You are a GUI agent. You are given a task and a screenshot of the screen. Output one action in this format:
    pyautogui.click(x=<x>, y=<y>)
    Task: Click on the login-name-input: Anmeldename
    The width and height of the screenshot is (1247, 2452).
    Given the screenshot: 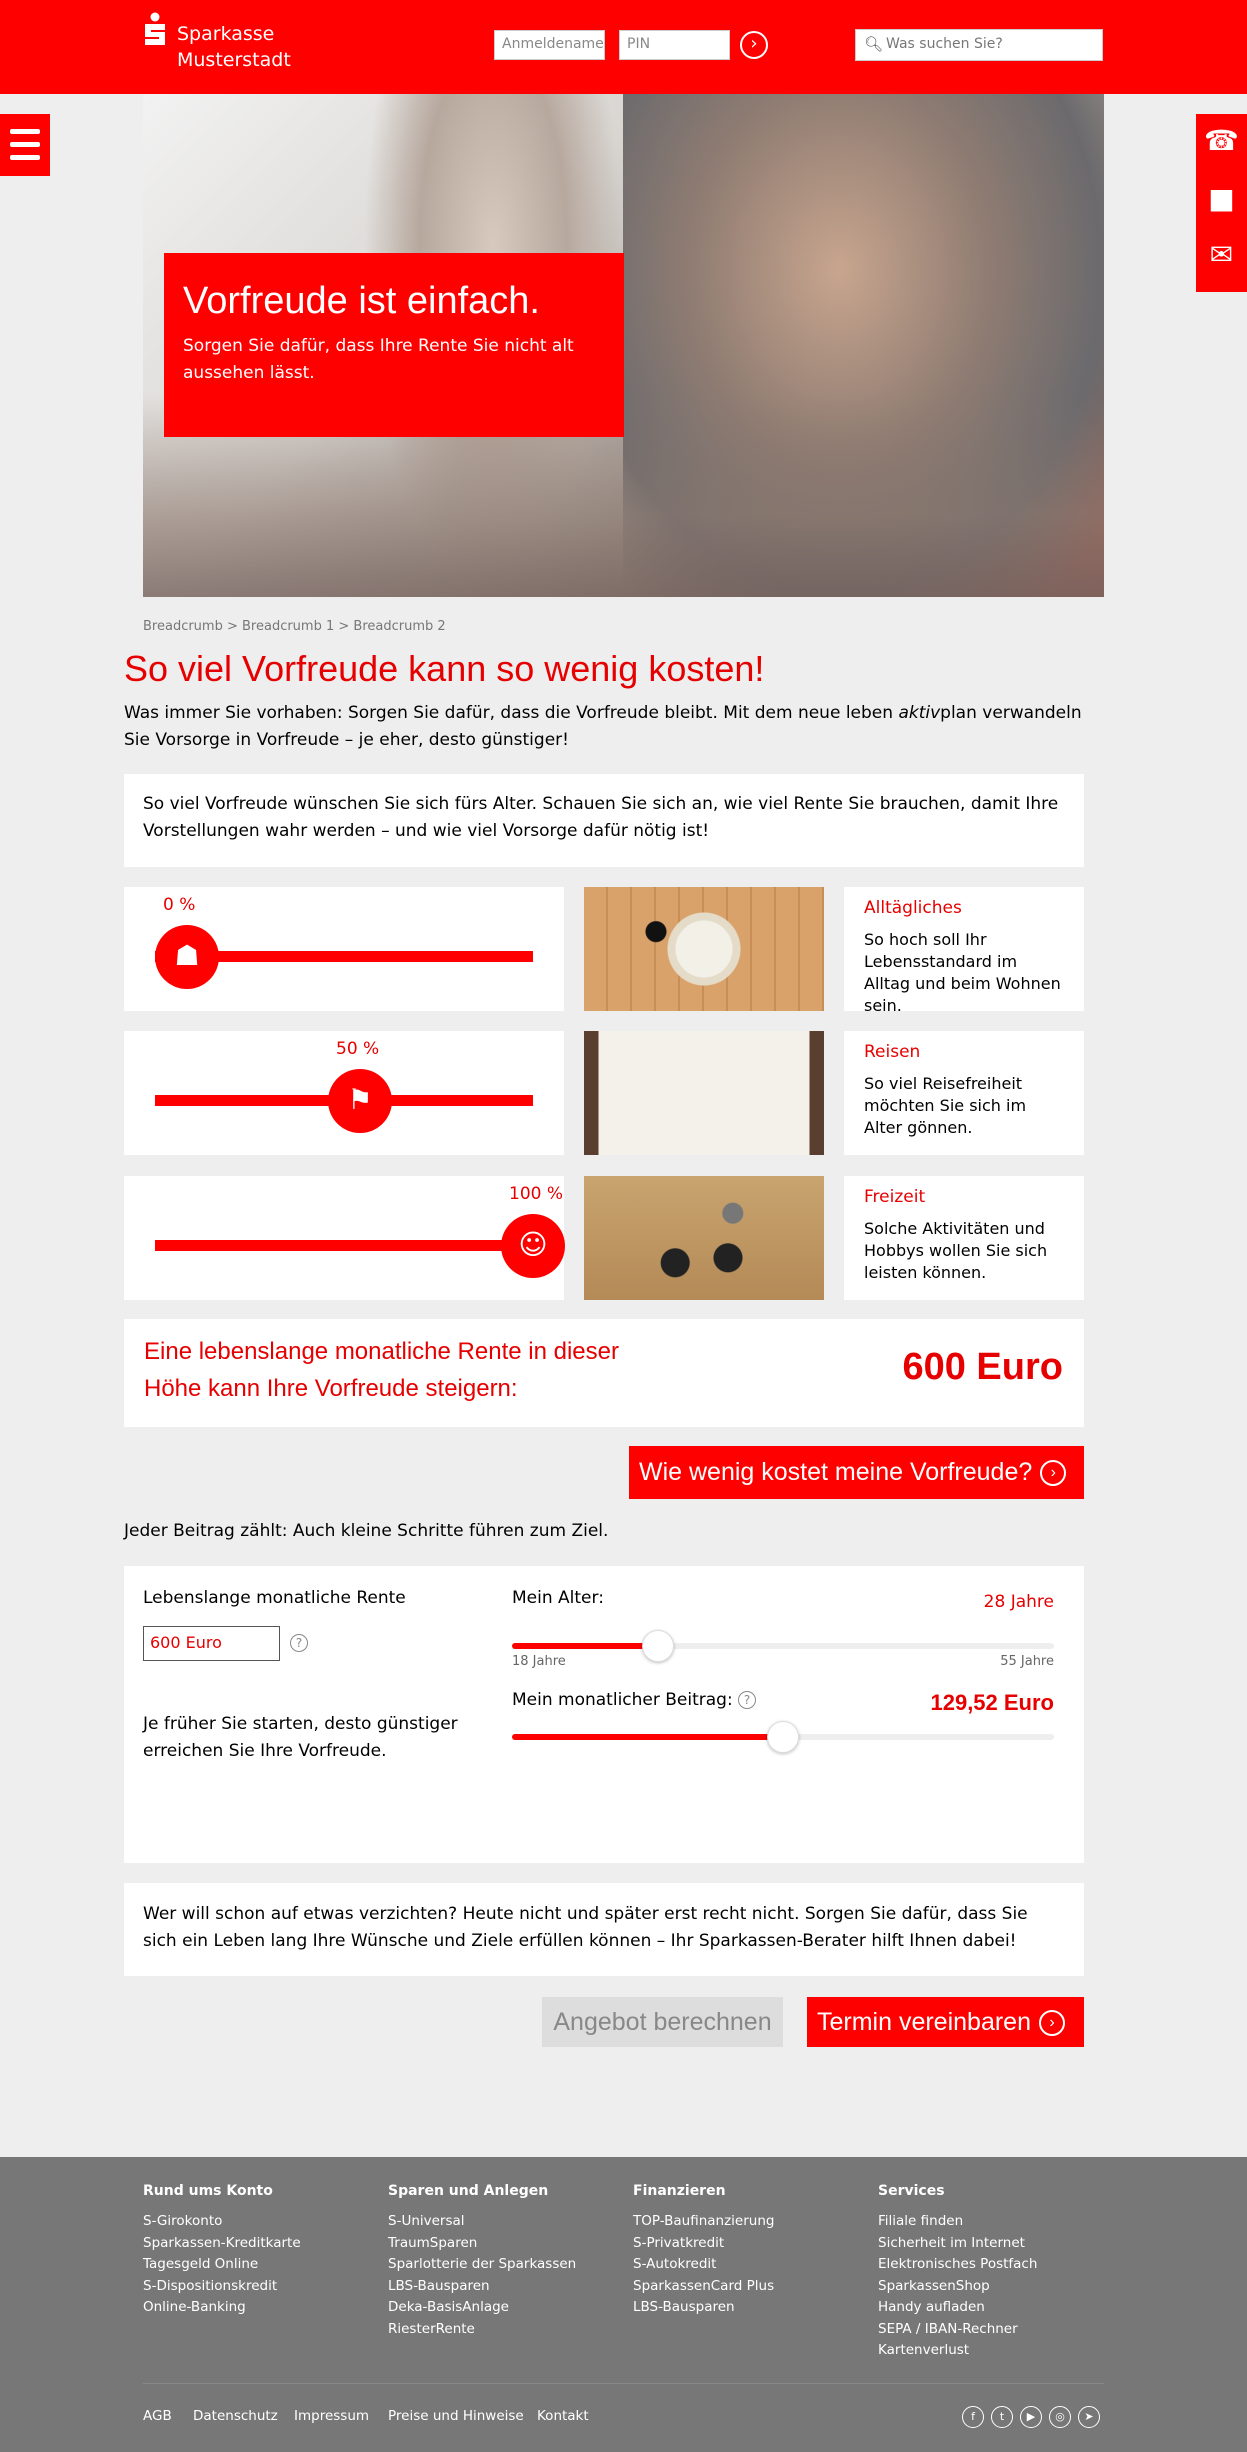 What is the action you would take?
    pyautogui.click(x=549, y=45)
    